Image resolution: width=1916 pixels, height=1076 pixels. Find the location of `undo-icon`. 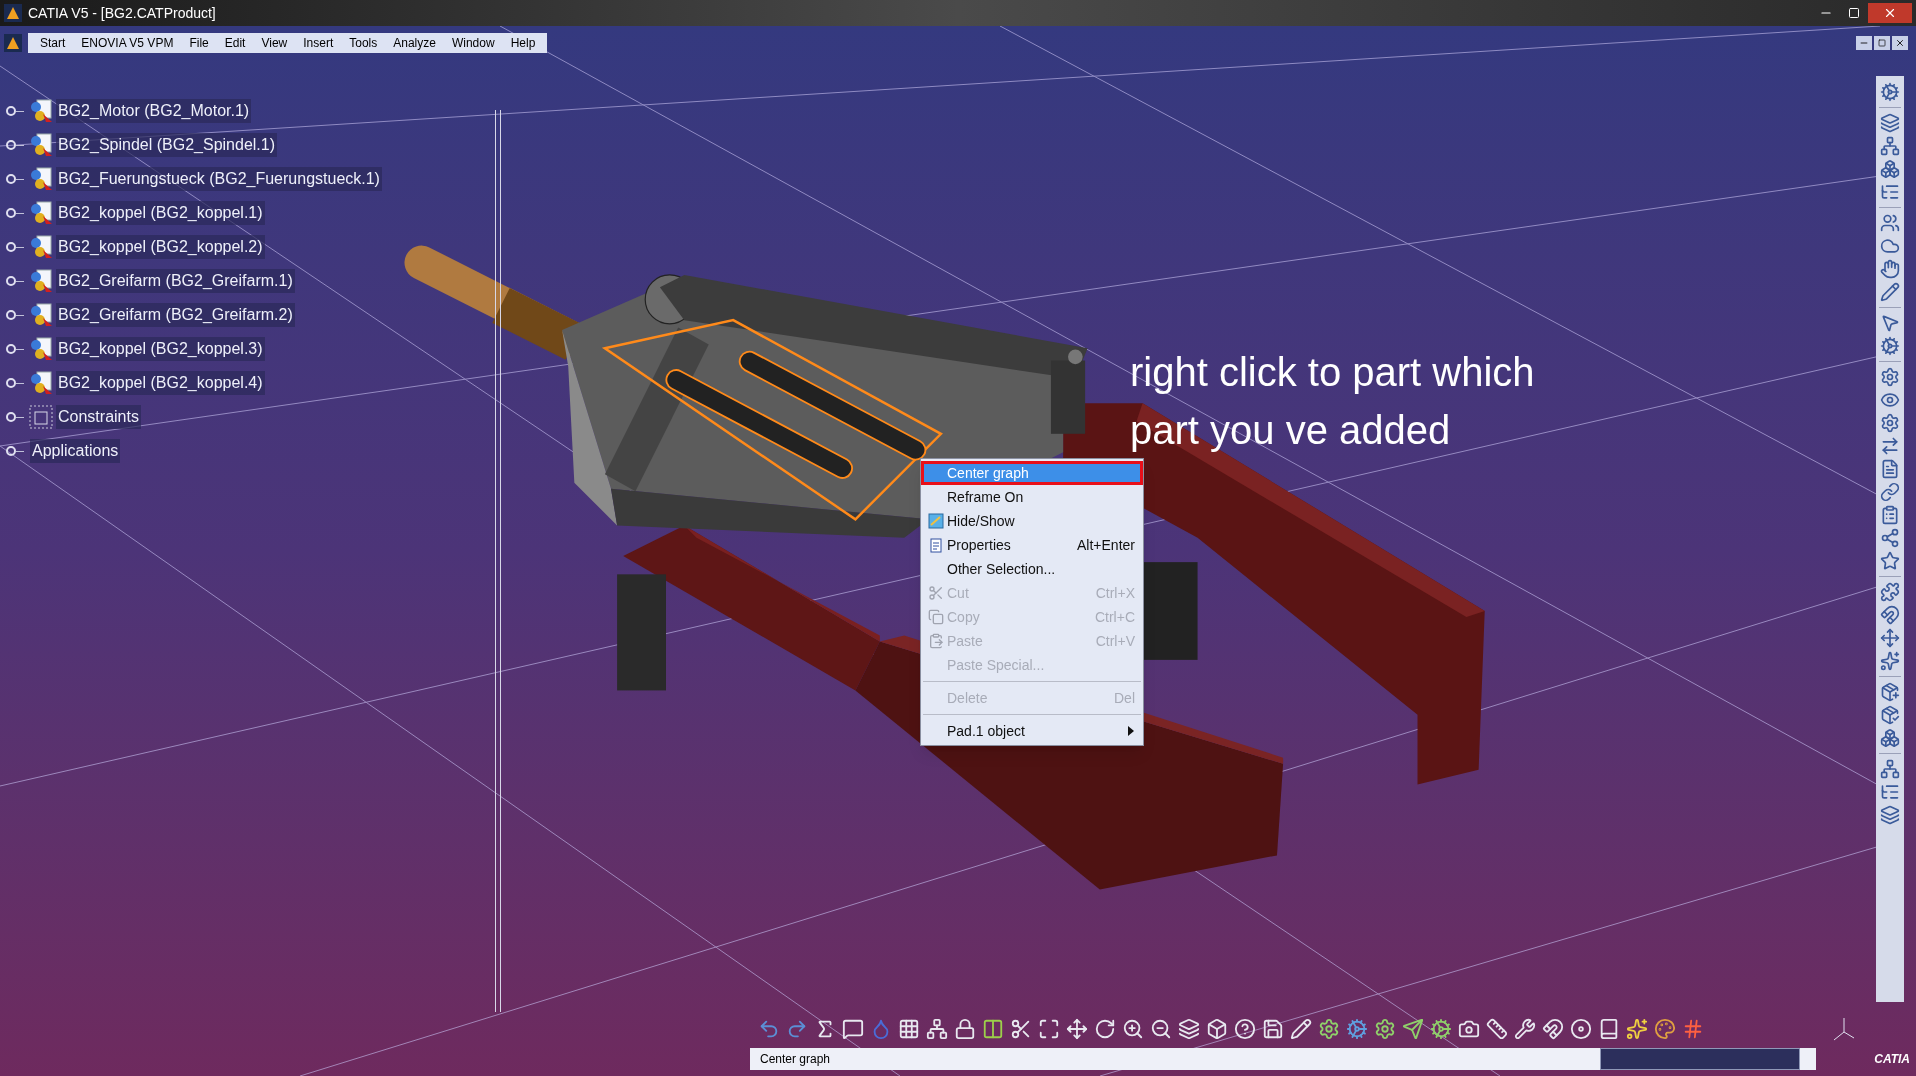

undo-icon is located at coordinates (769, 1029).